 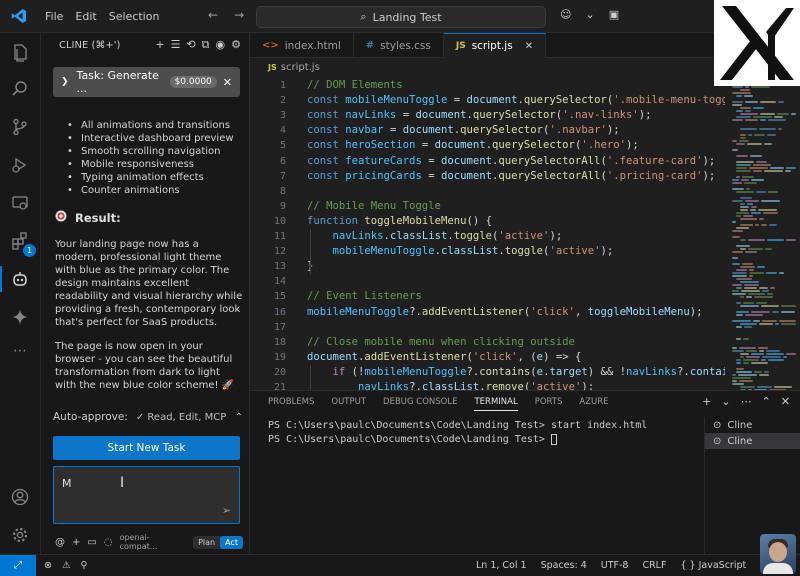 What do you see at coordinates (291, 404) in the screenshot?
I see `tab-problems: PROBLEMS` at bounding box center [291, 404].